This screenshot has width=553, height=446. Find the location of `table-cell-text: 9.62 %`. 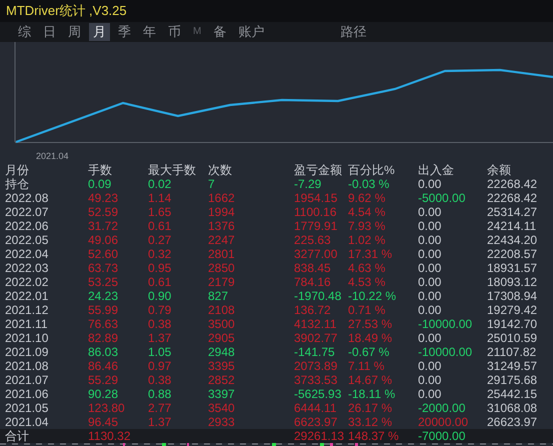

table-cell-text: 9.62 % is located at coordinates (367, 198).